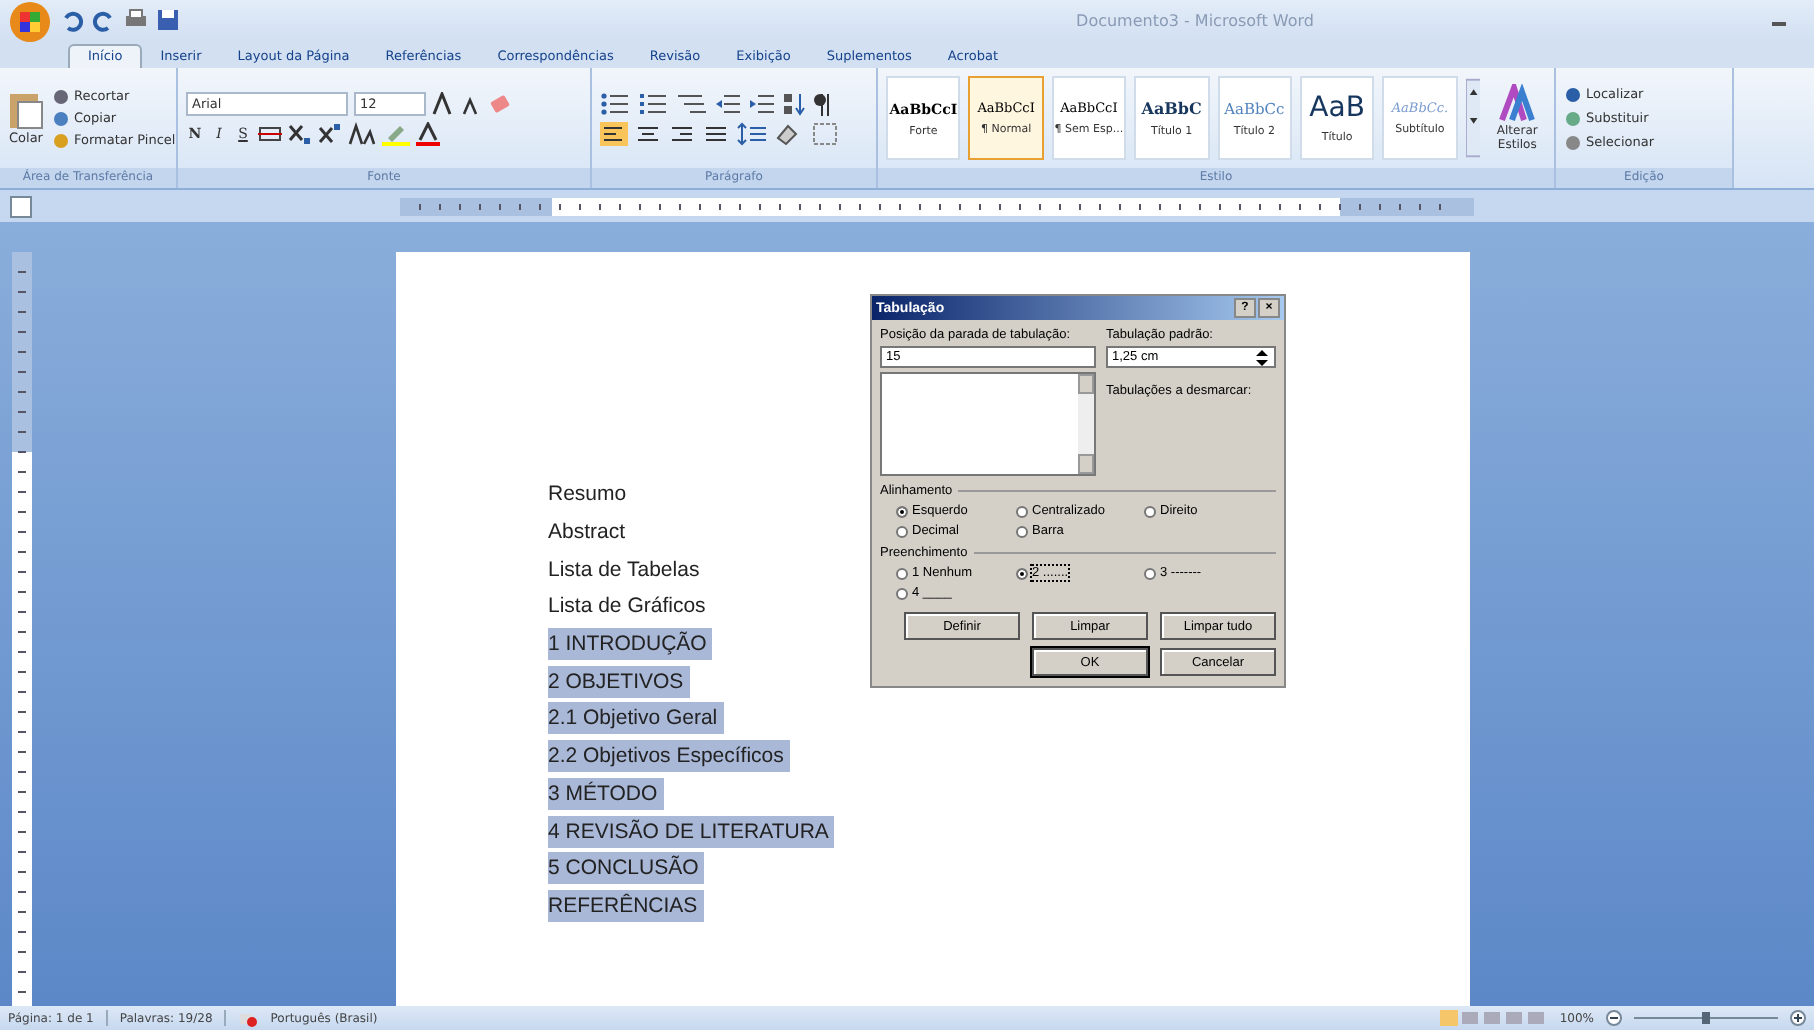  What do you see at coordinates (762, 103) in the screenshot?
I see `increase-indent-icon` at bounding box center [762, 103].